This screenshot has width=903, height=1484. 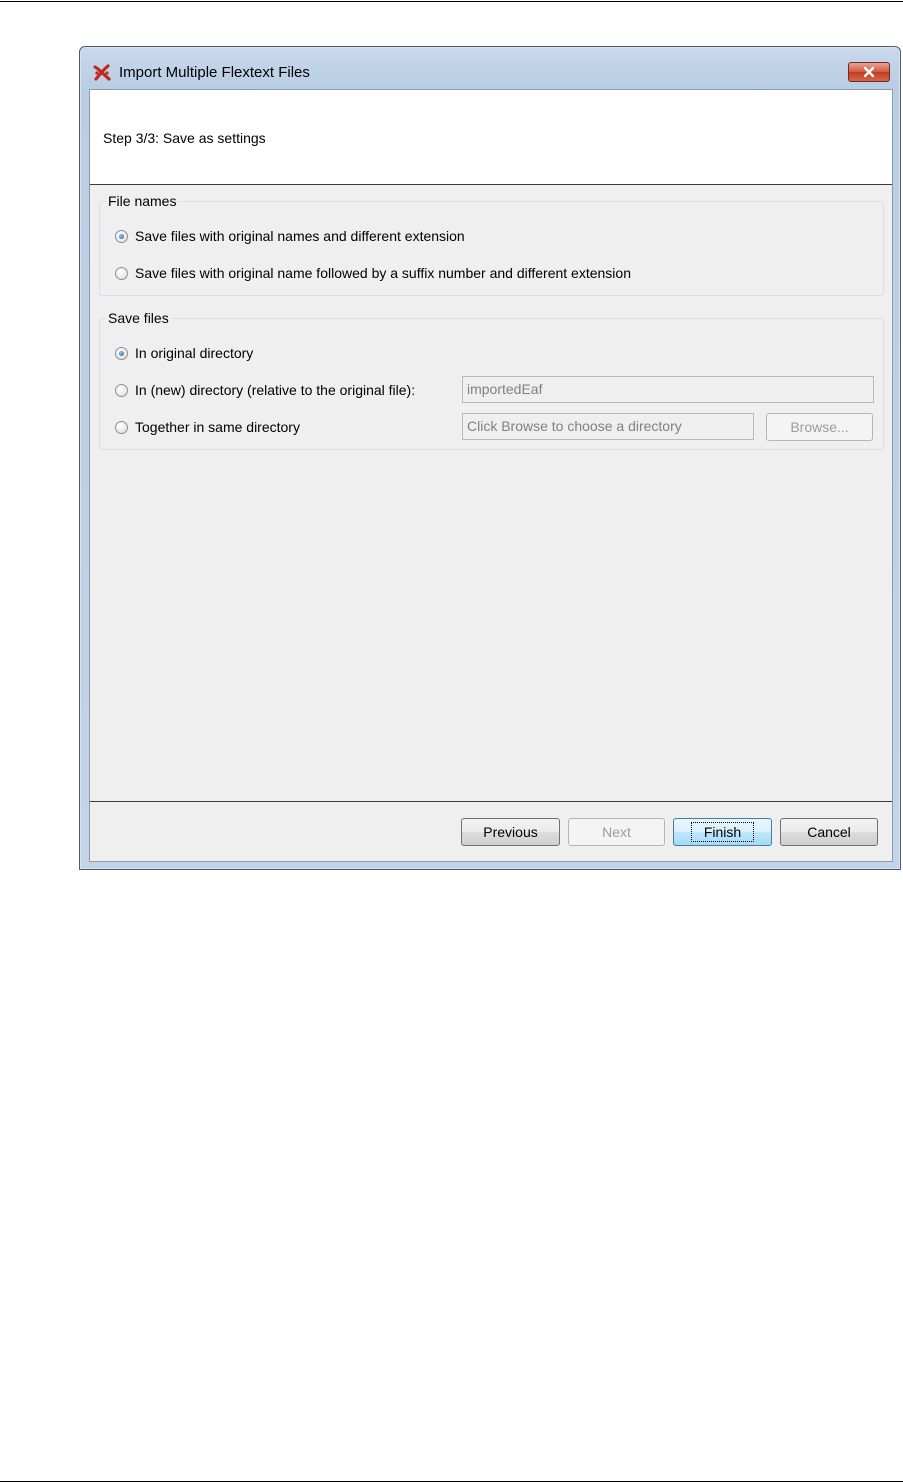 What do you see at coordinates (214, 72) in the screenshot?
I see `window-title: Import Multiple Flextext Files` at bounding box center [214, 72].